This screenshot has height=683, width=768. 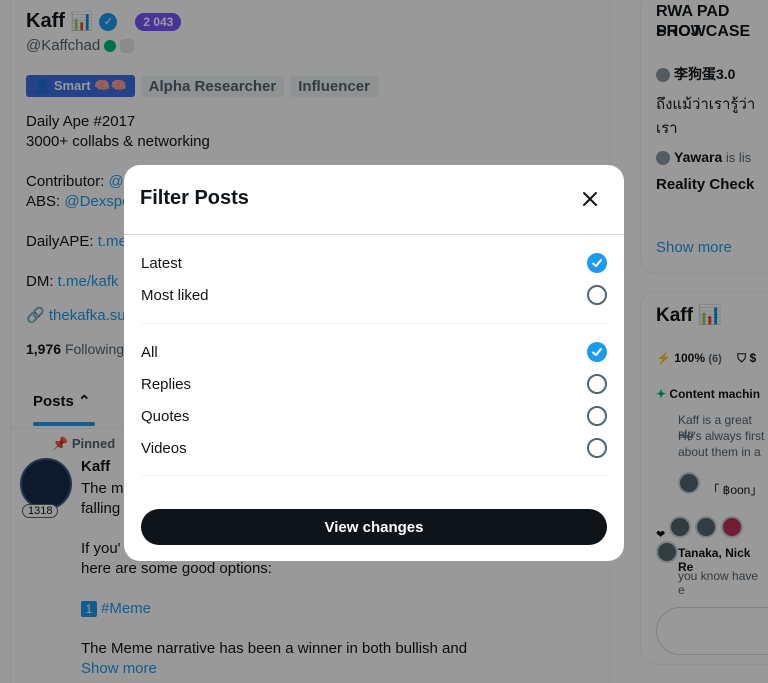 I want to click on radio-latest, so click(x=597, y=263).